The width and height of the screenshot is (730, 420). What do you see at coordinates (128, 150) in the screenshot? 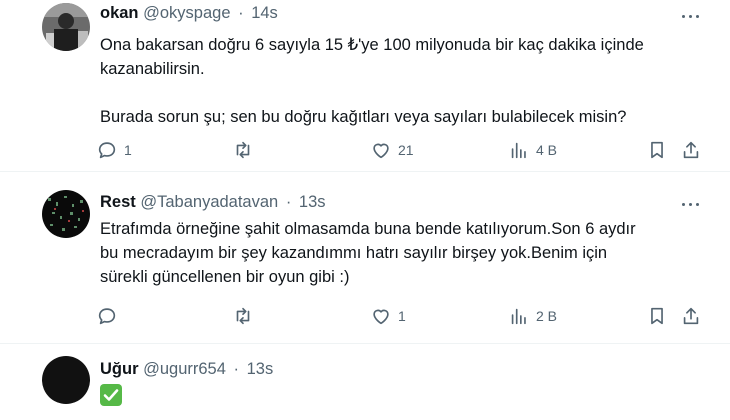
I see `reply-count: 1` at bounding box center [128, 150].